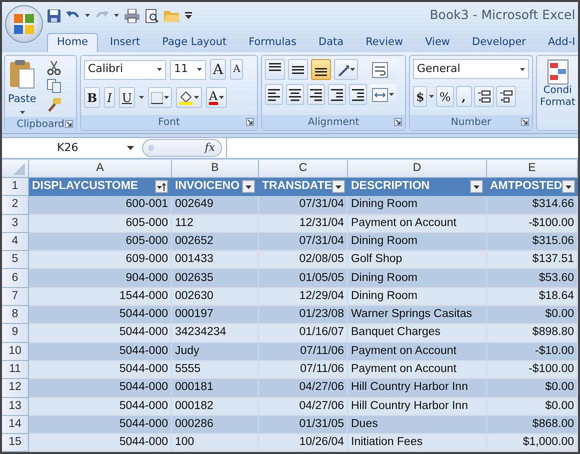  I want to click on decrease-decimal-button, so click(506, 96).